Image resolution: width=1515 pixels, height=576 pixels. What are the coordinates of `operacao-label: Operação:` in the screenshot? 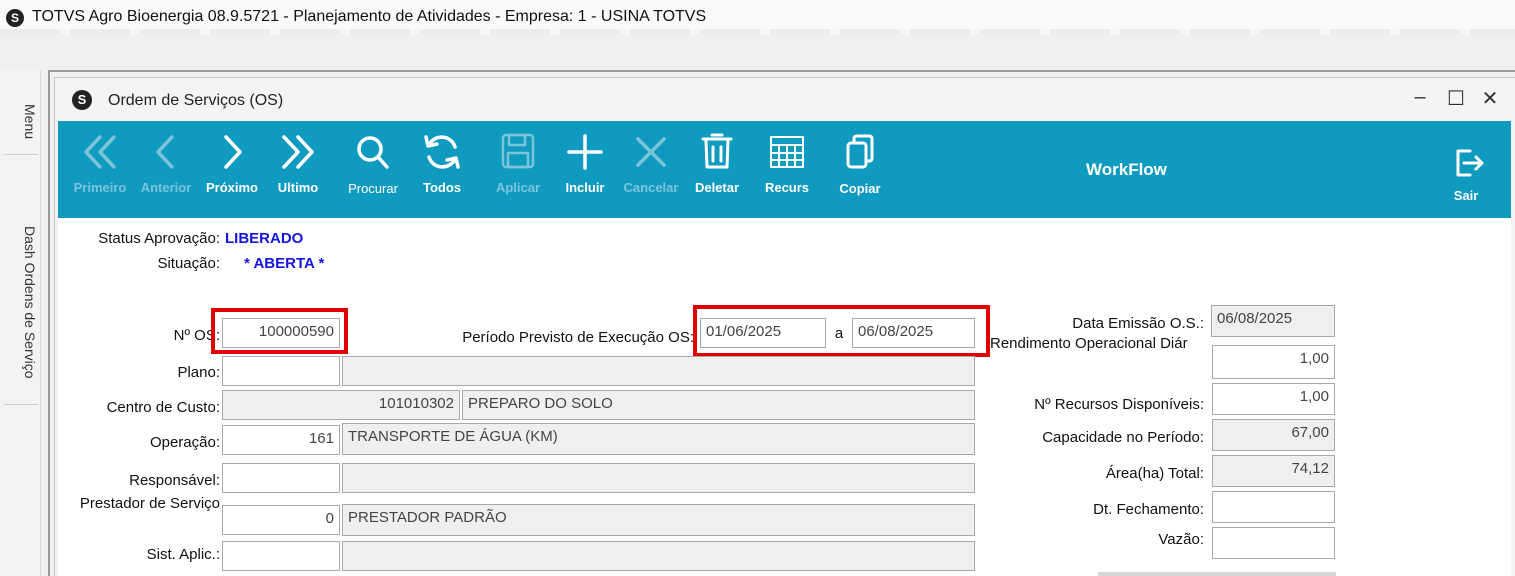 It's located at (184, 442).